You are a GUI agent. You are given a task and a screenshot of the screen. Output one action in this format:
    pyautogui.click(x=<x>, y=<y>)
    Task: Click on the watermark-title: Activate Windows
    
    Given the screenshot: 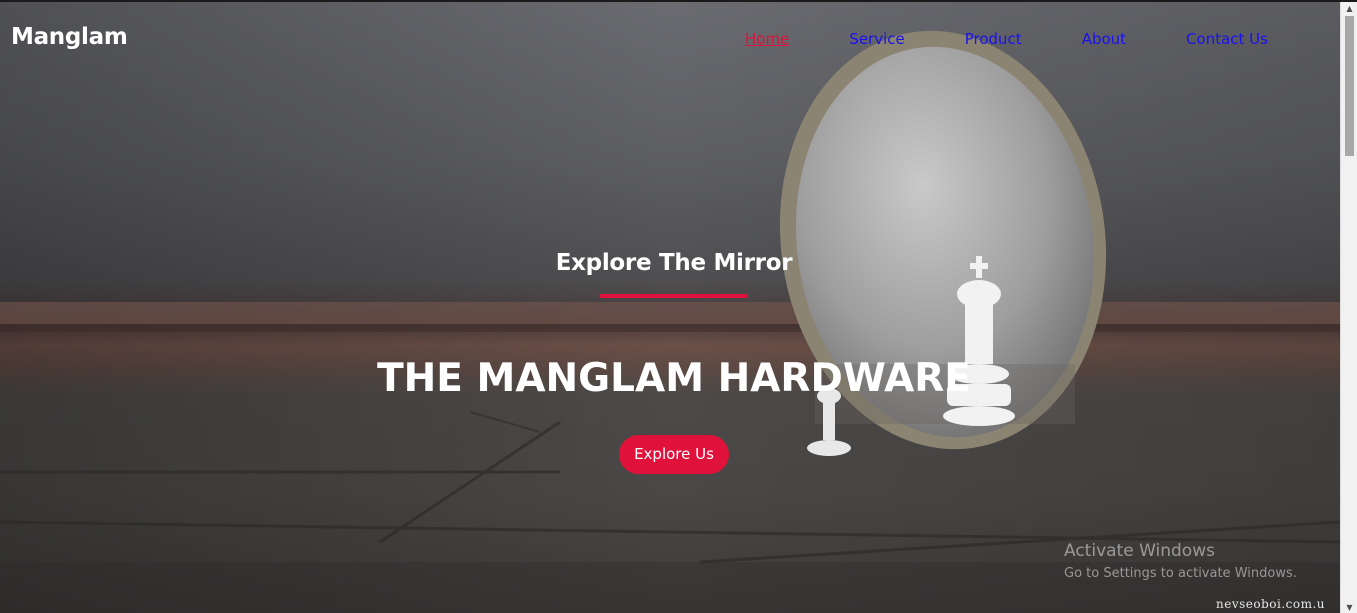 What is the action you would take?
    pyautogui.click(x=1139, y=551)
    